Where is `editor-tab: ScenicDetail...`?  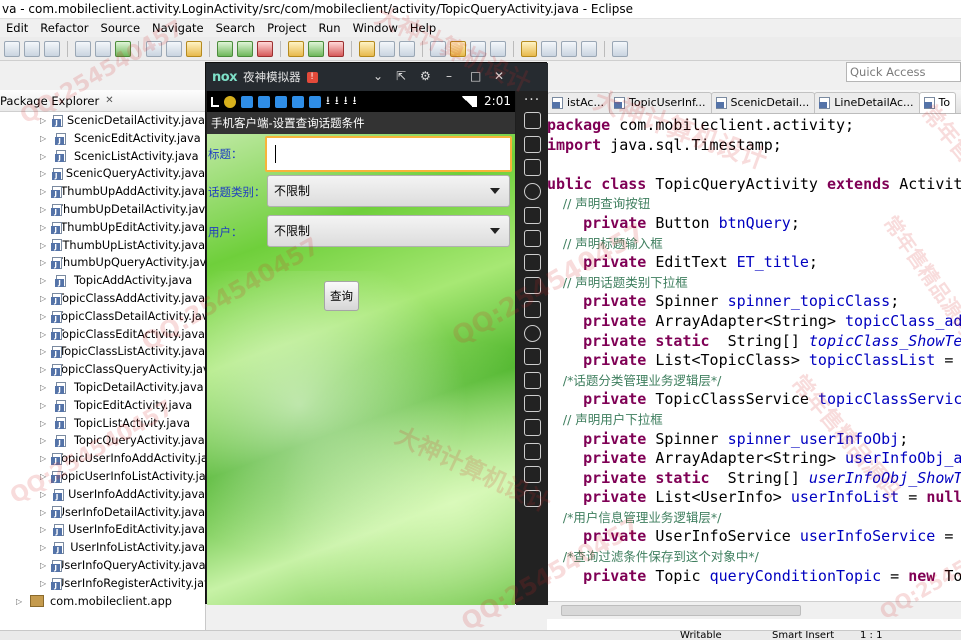
editor-tab: ScenicDetail... is located at coordinates (763, 102).